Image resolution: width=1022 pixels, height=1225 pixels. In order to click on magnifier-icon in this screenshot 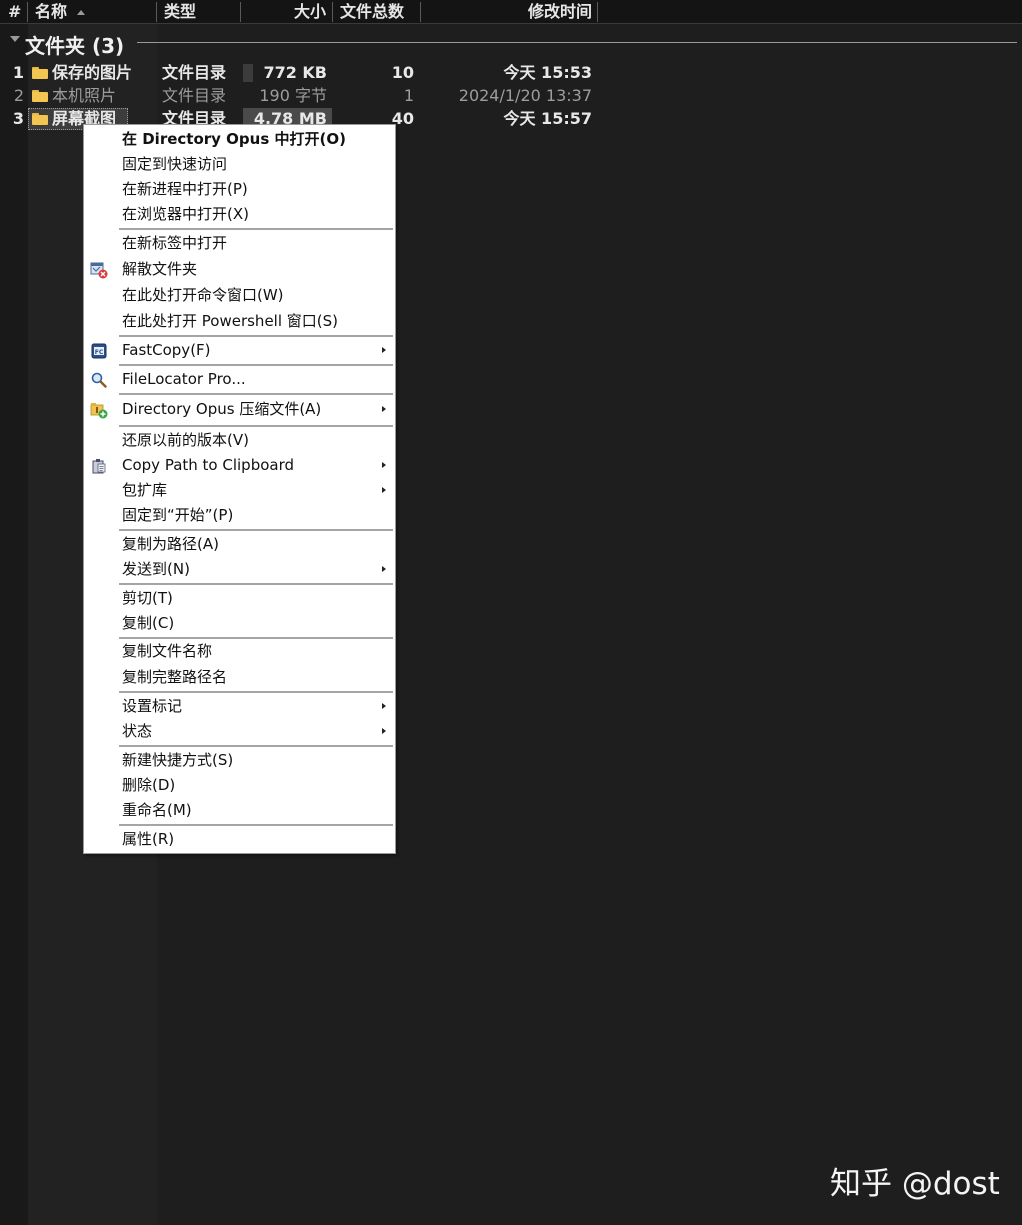, I will do `click(99, 380)`.